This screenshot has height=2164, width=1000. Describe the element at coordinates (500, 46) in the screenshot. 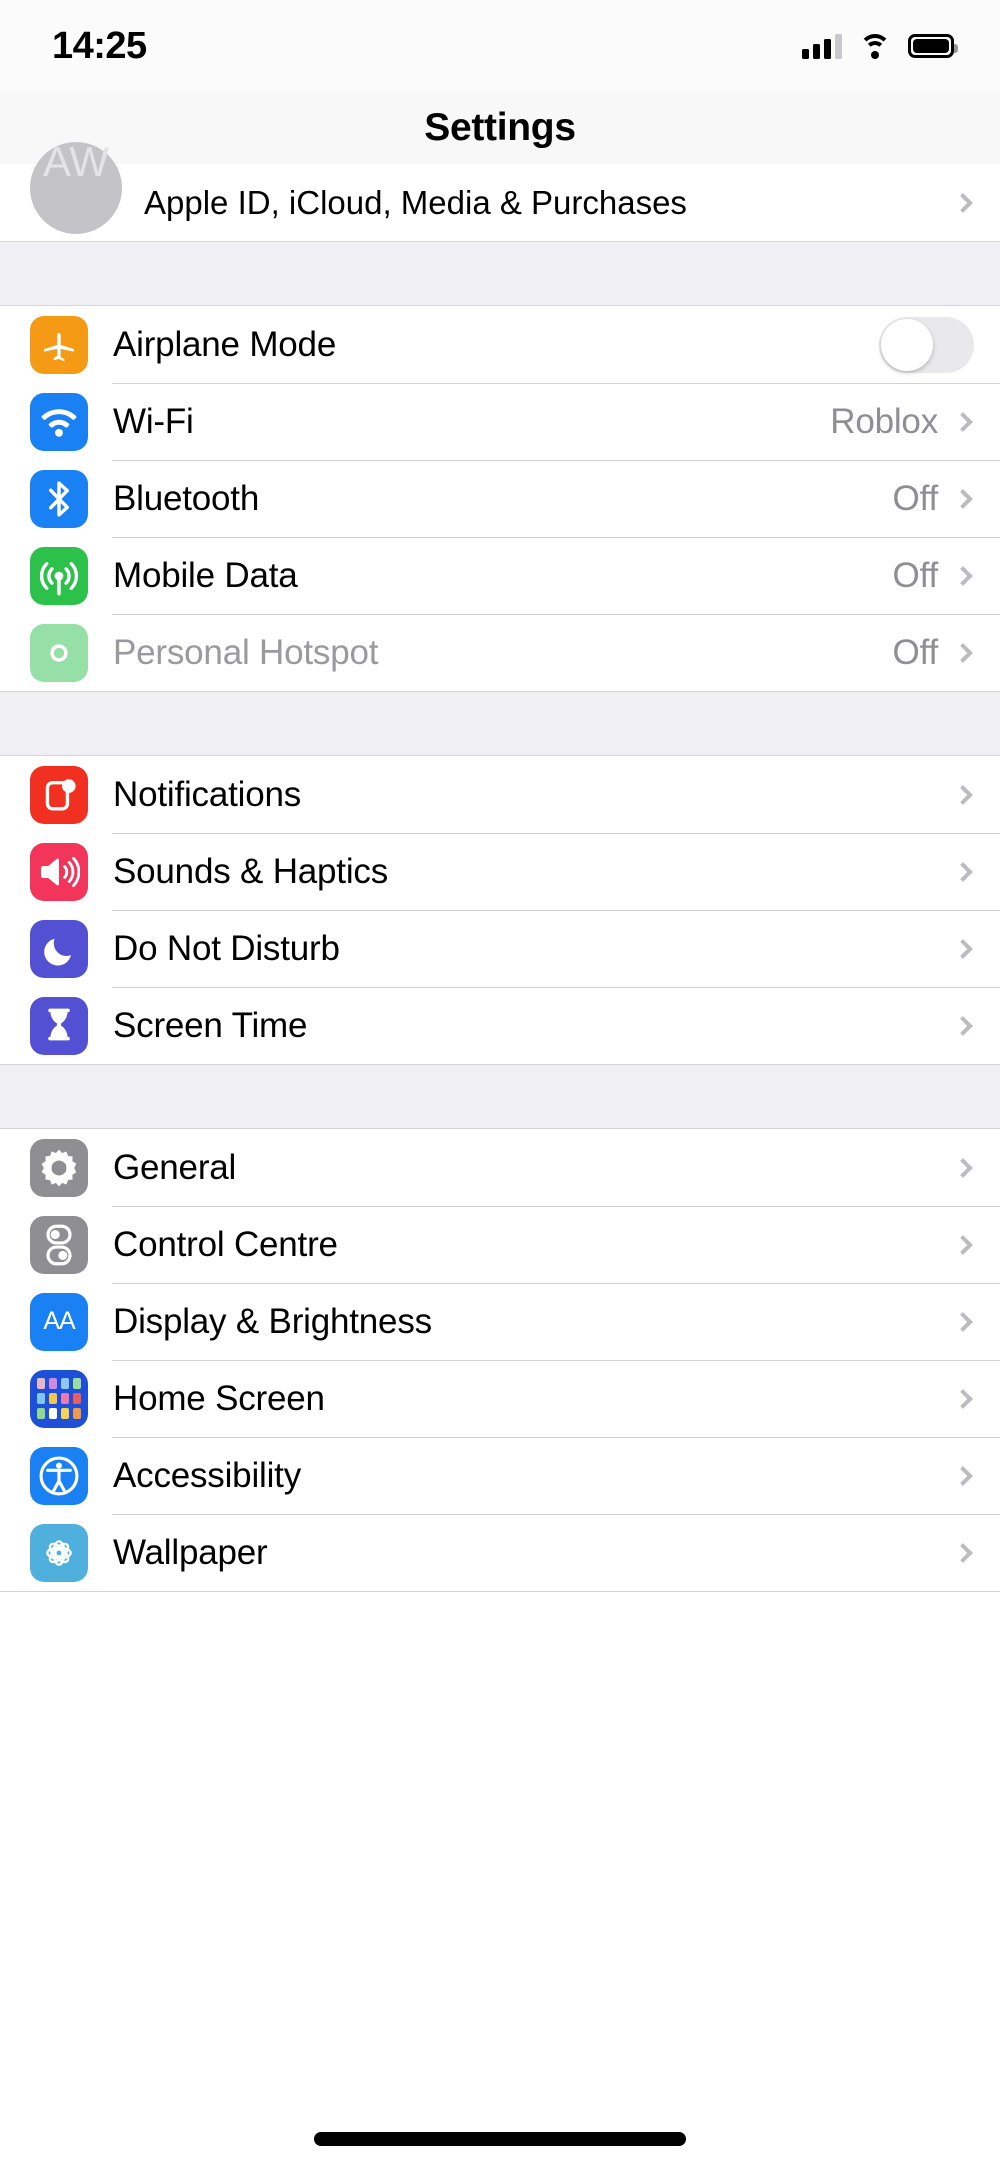

I see `status-bar: 14:25` at that location.